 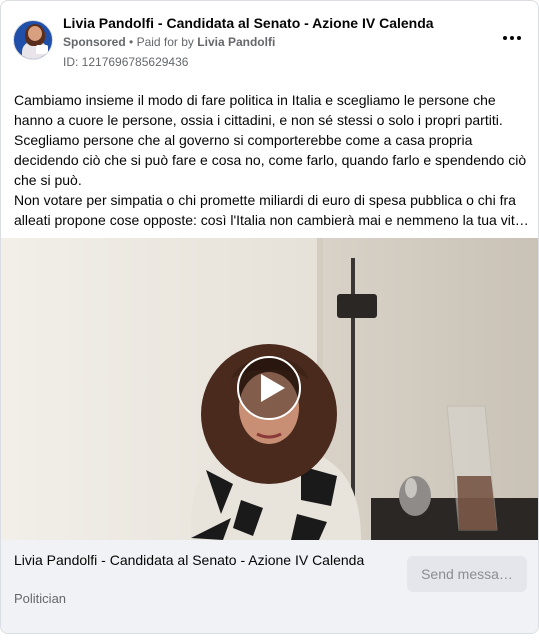 I want to click on more-options-button, so click(x=512, y=39).